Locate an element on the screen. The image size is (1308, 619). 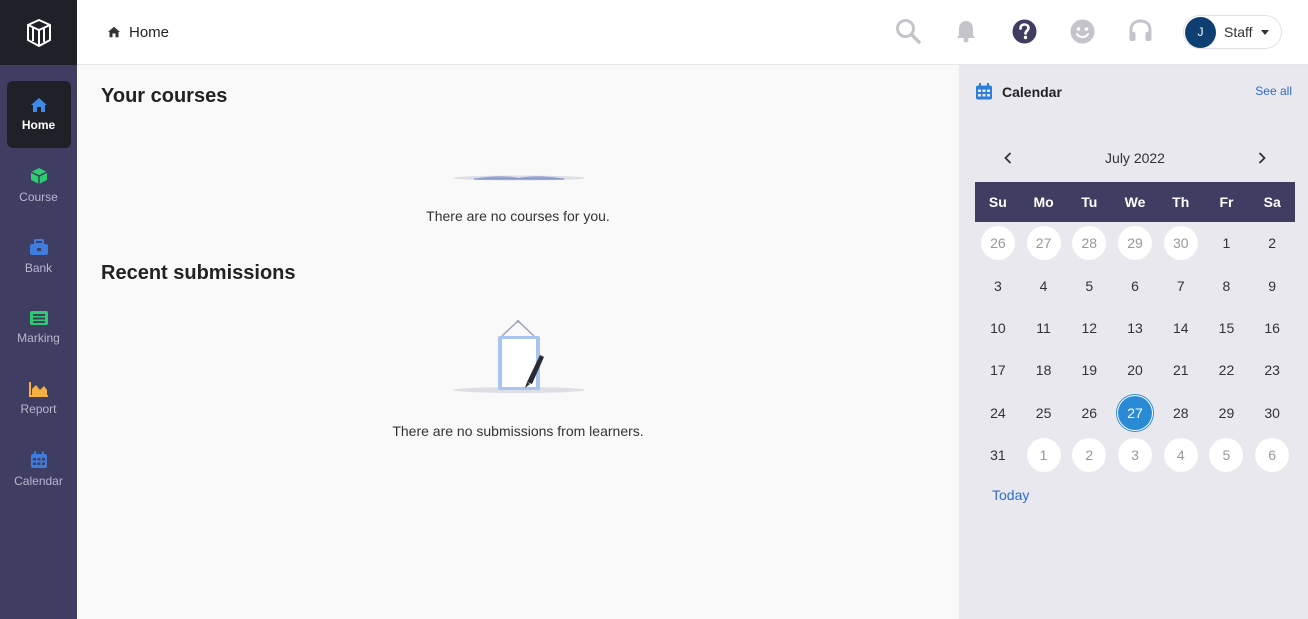
support-button is located at coordinates (1140, 31).